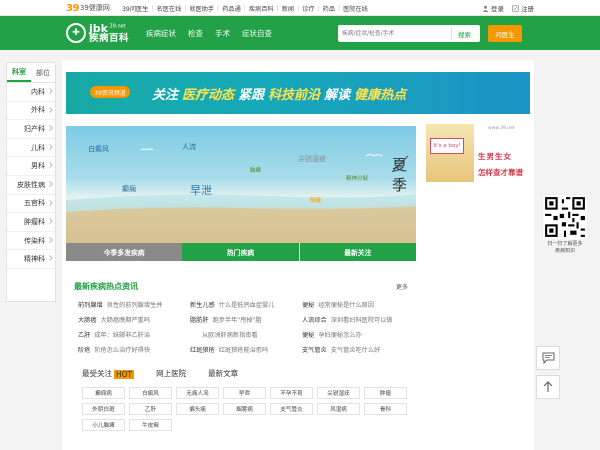 This screenshot has height=450, width=600. What do you see at coordinates (523, 8) in the screenshot?
I see `register-link: 注册` at bounding box center [523, 8].